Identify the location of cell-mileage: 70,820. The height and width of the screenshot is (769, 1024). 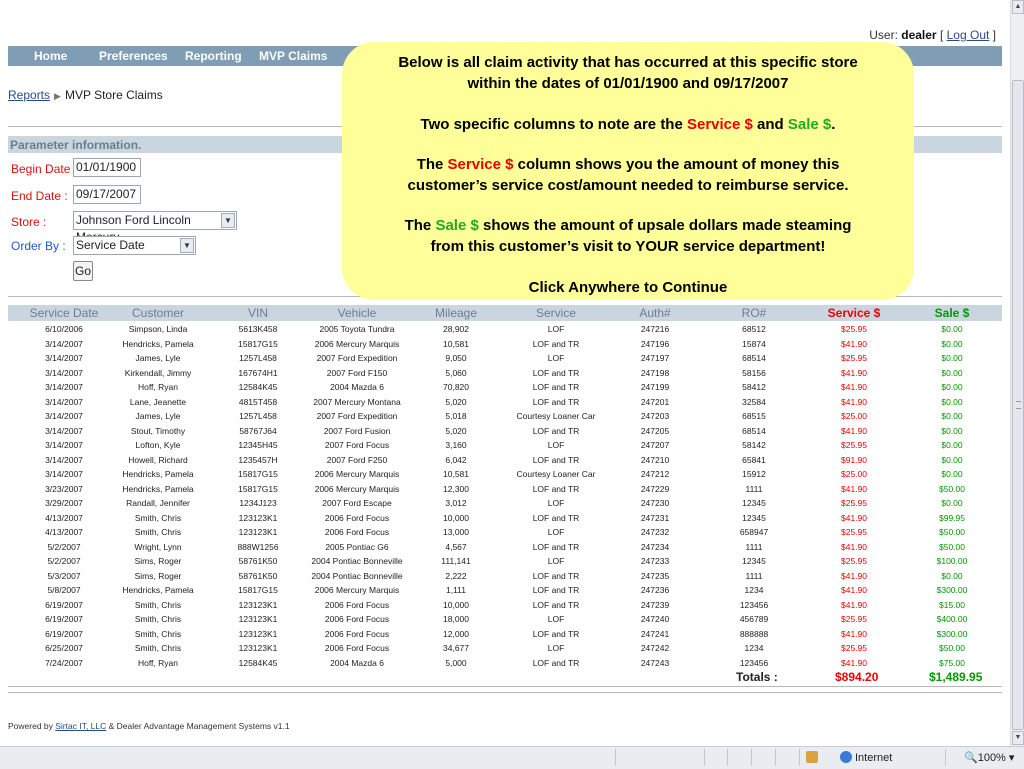
(456, 387).